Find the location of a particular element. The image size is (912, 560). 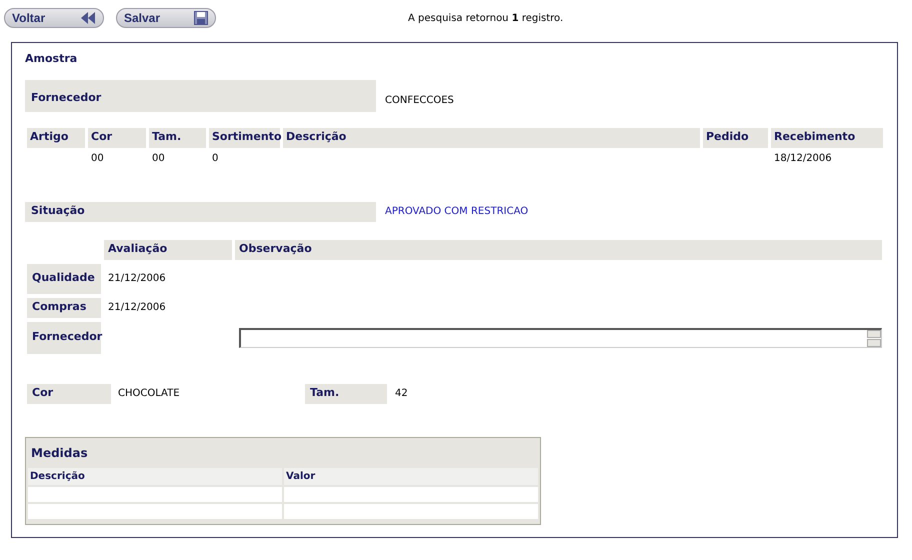

observation-field is located at coordinates (560, 338).